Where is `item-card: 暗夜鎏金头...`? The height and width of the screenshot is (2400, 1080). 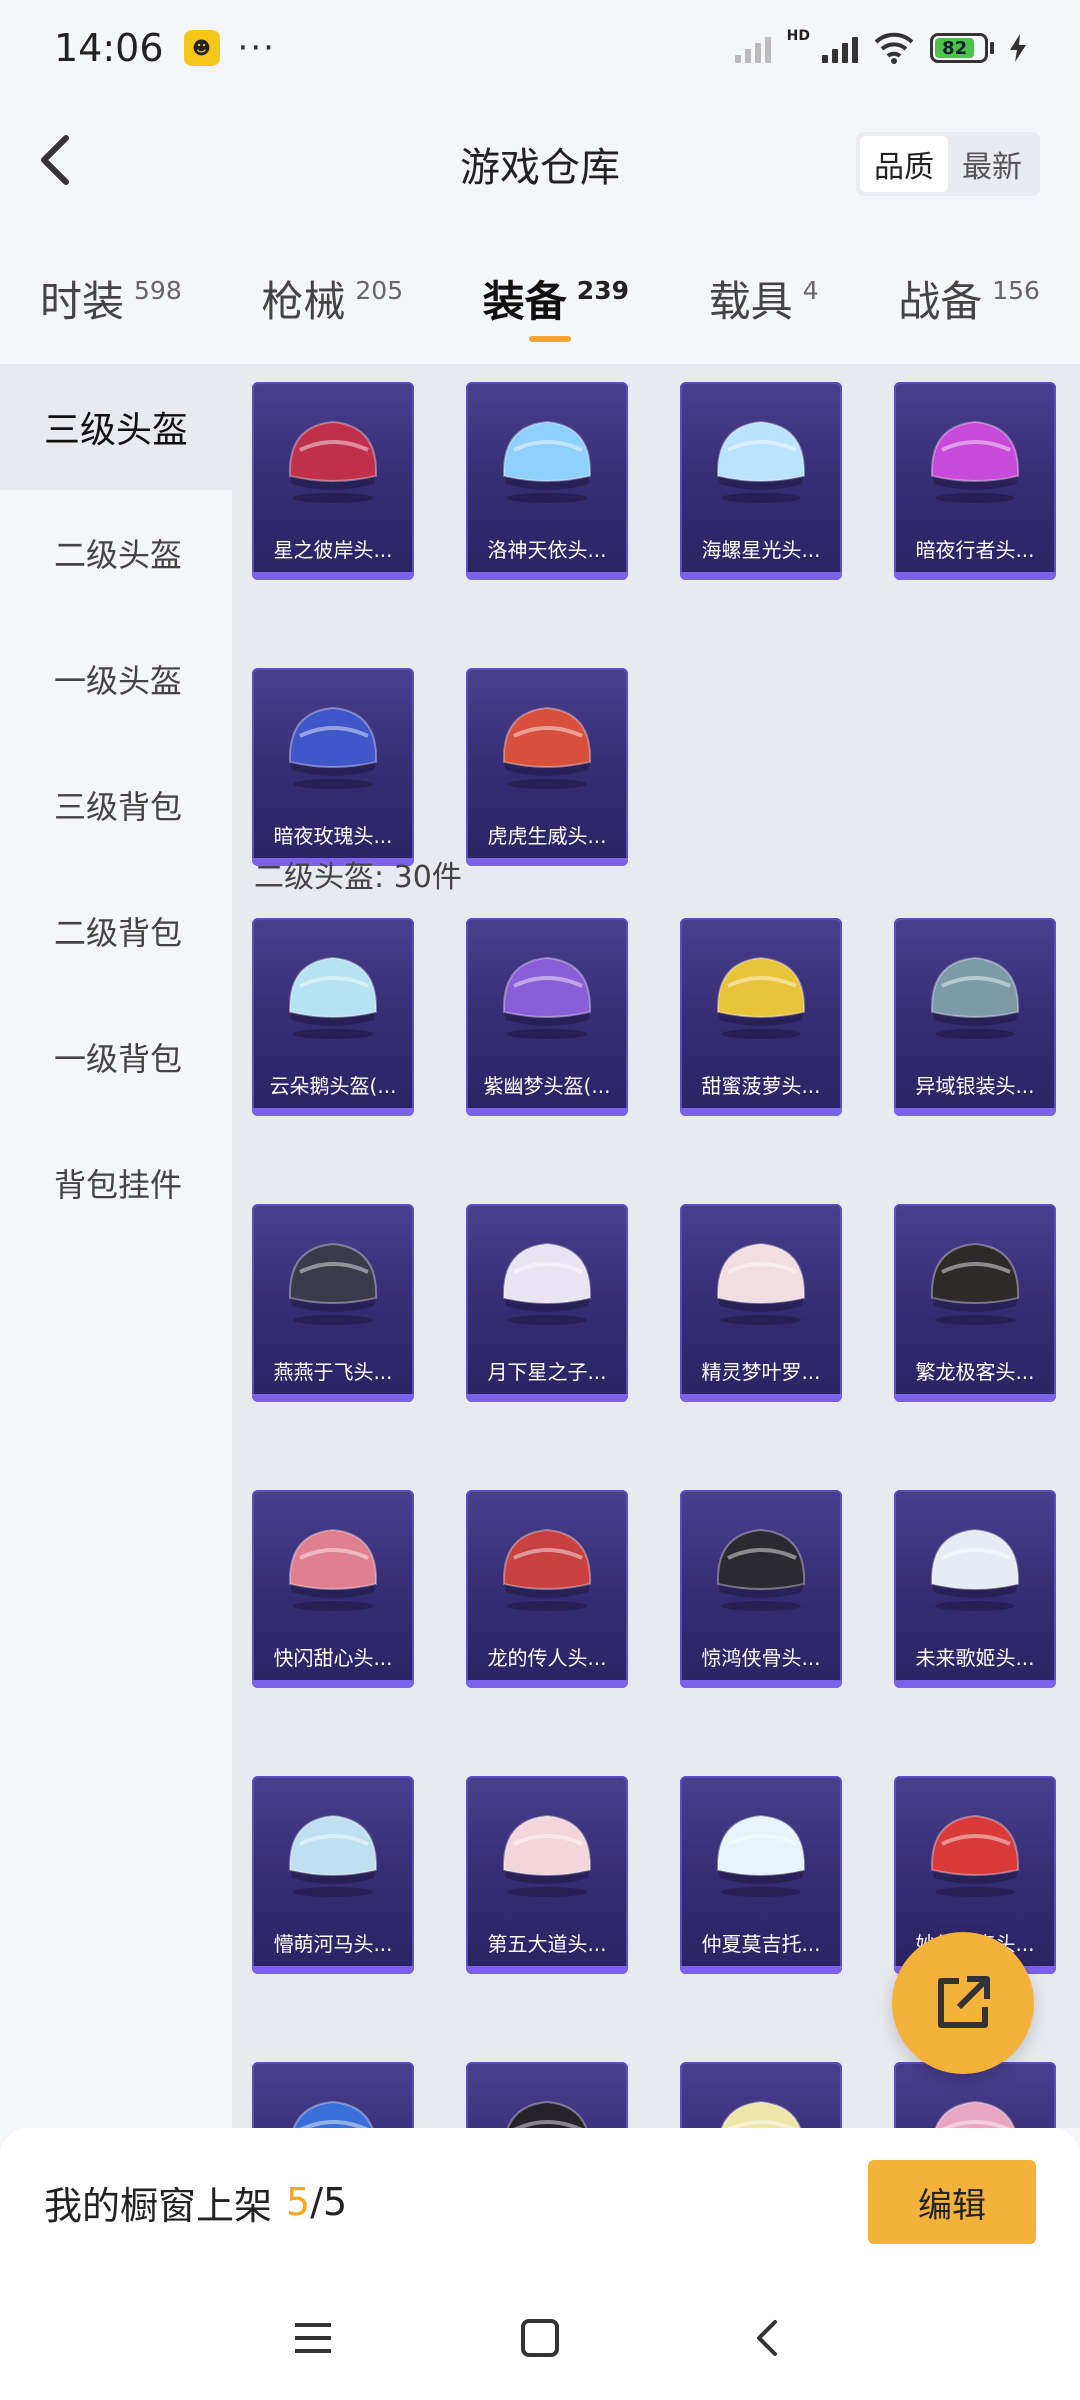
item-card: 暗夜鎏金头... is located at coordinates (547, 2095).